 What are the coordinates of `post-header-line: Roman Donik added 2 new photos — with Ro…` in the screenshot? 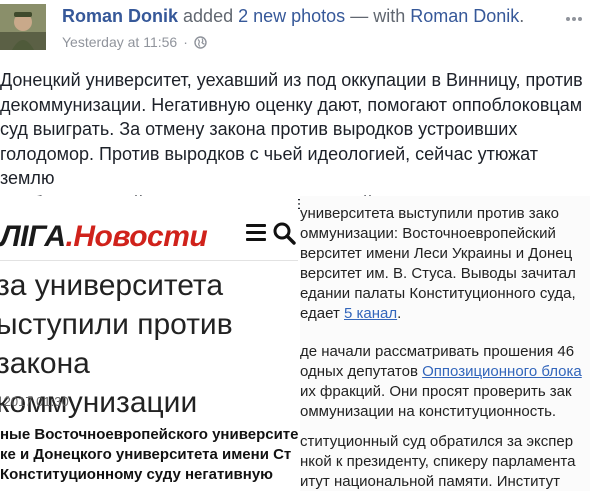 It's located at (293, 16).